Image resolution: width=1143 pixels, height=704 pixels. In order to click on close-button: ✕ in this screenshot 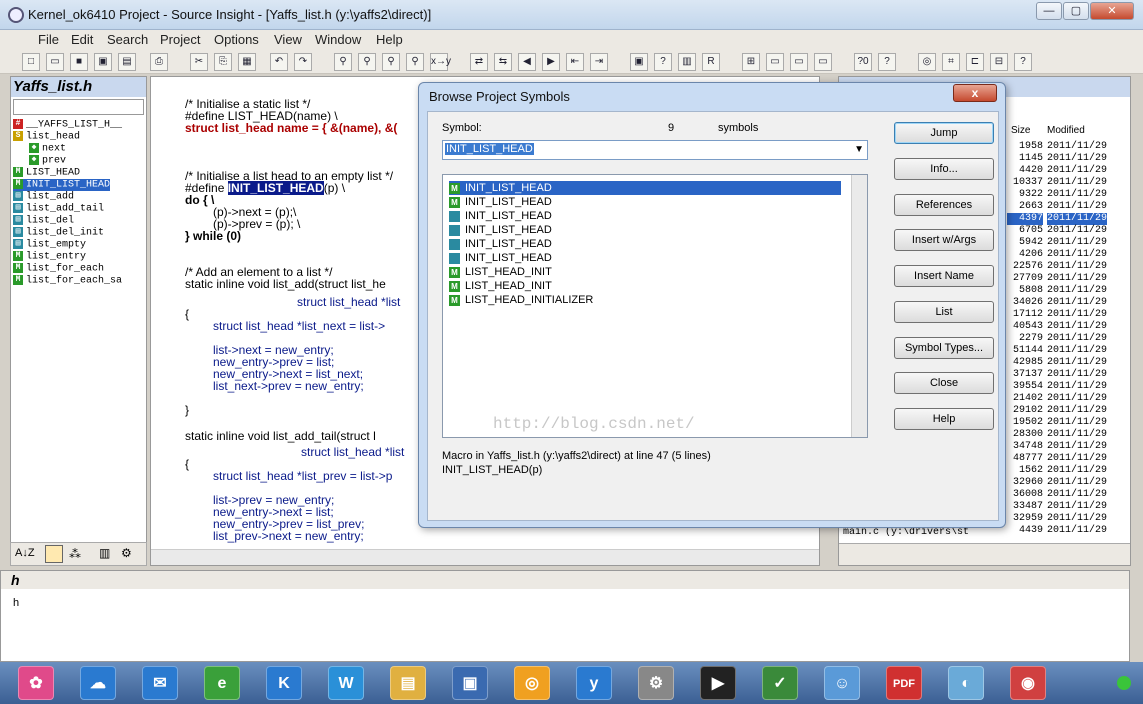, I will do `click(1112, 11)`.